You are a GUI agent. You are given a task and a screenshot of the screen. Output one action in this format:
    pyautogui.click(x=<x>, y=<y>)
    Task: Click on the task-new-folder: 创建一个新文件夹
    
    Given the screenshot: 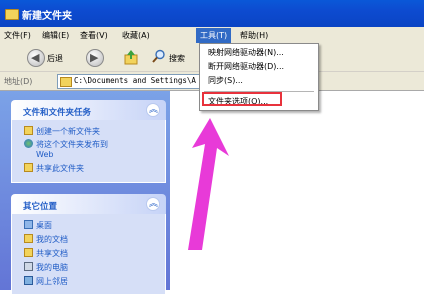 What is the action you would take?
    pyautogui.click(x=62, y=131)
    